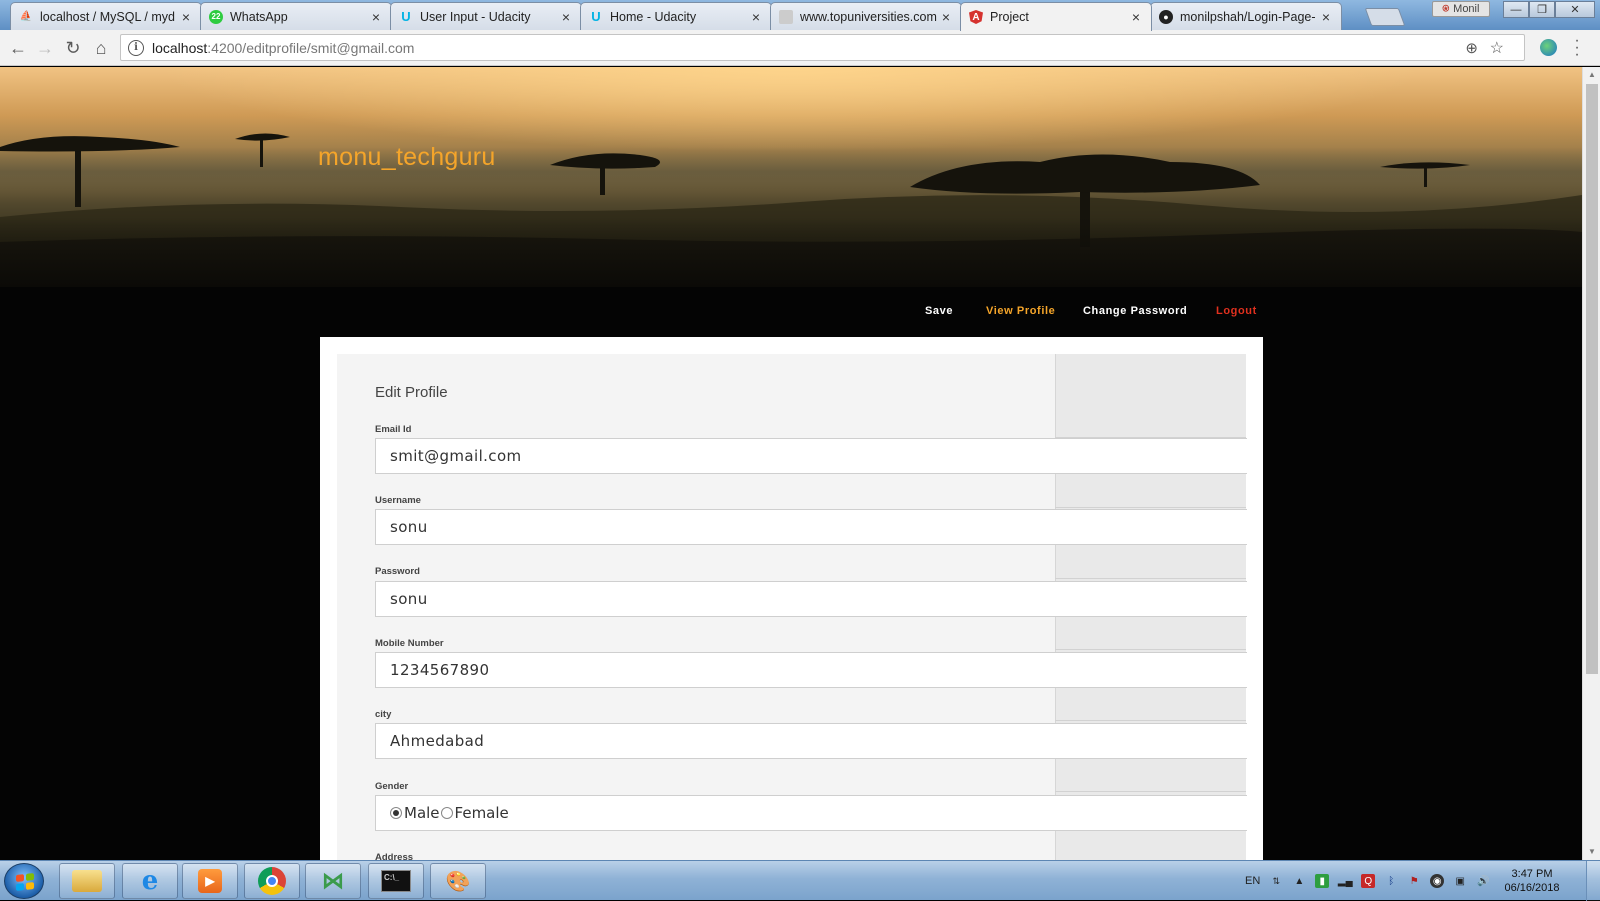 The width and height of the screenshot is (1600, 901). Describe the element at coordinates (596, 16) in the screenshot. I see `udacity-icon: U` at that location.